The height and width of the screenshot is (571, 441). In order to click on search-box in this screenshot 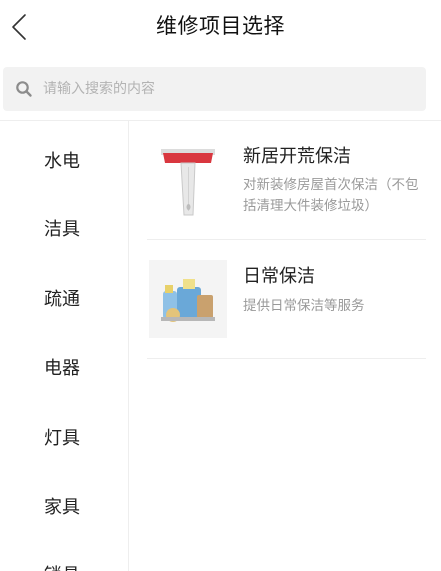, I will do `click(214, 89)`.